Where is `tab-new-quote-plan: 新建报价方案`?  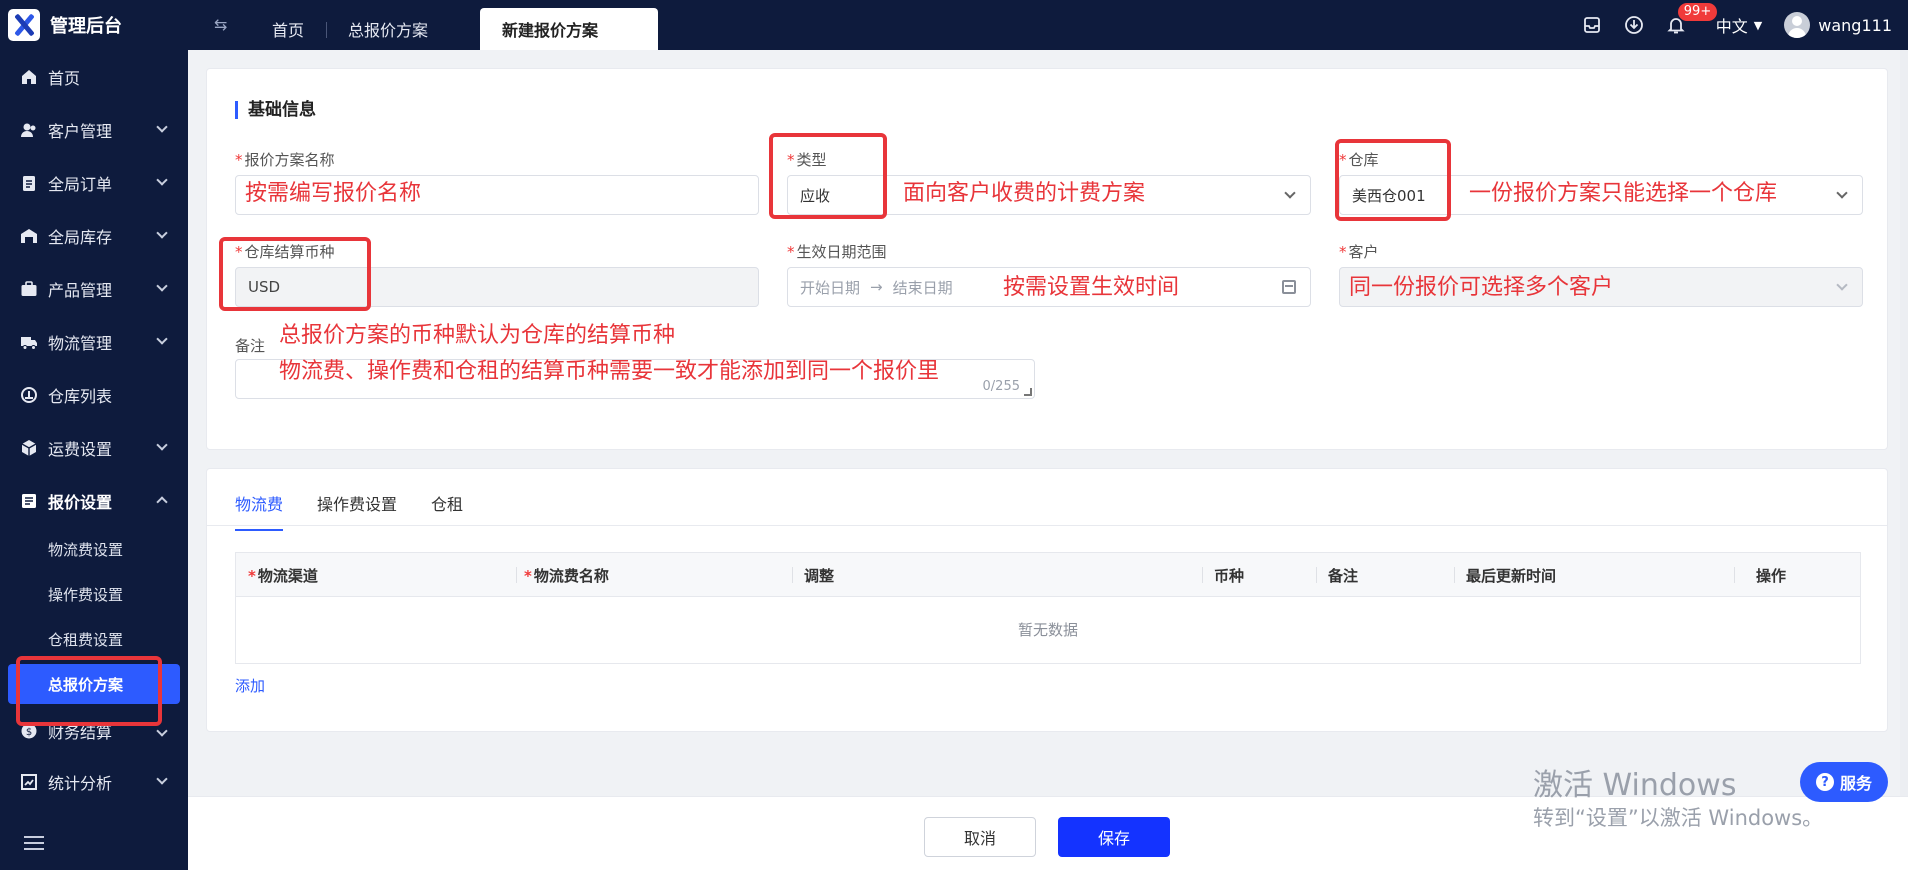 tab-new-quote-plan: 新建报价方案 is located at coordinates (569, 29).